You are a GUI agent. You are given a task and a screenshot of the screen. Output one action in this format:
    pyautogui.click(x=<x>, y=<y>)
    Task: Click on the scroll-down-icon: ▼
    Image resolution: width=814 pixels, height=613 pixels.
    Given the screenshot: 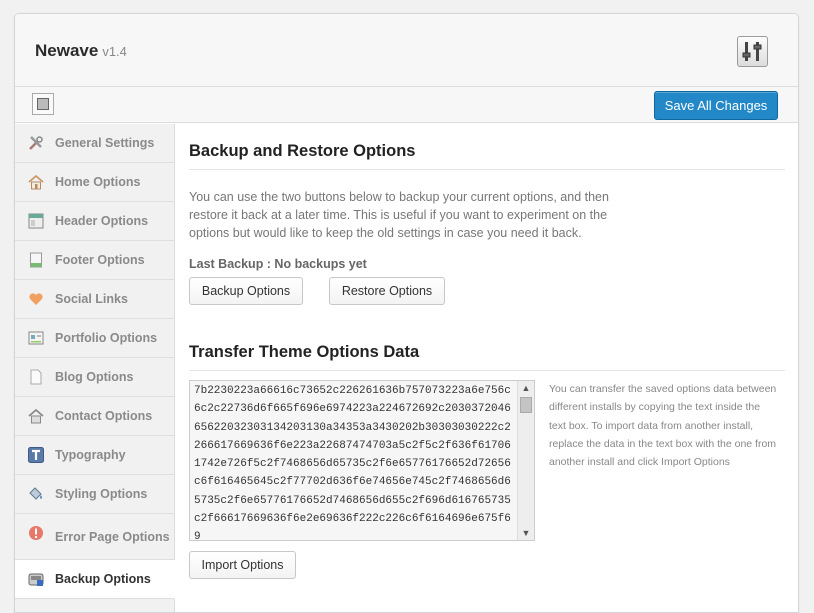 What is the action you would take?
    pyautogui.click(x=526, y=533)
    